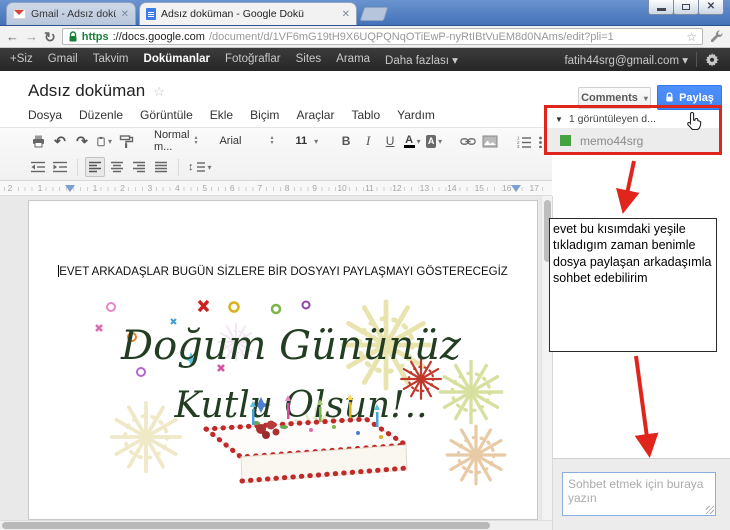  What do you see at coordinates (365, 115) in the screenshot?
I see `menu-item: Tablo` at bounding box center [365, 115].